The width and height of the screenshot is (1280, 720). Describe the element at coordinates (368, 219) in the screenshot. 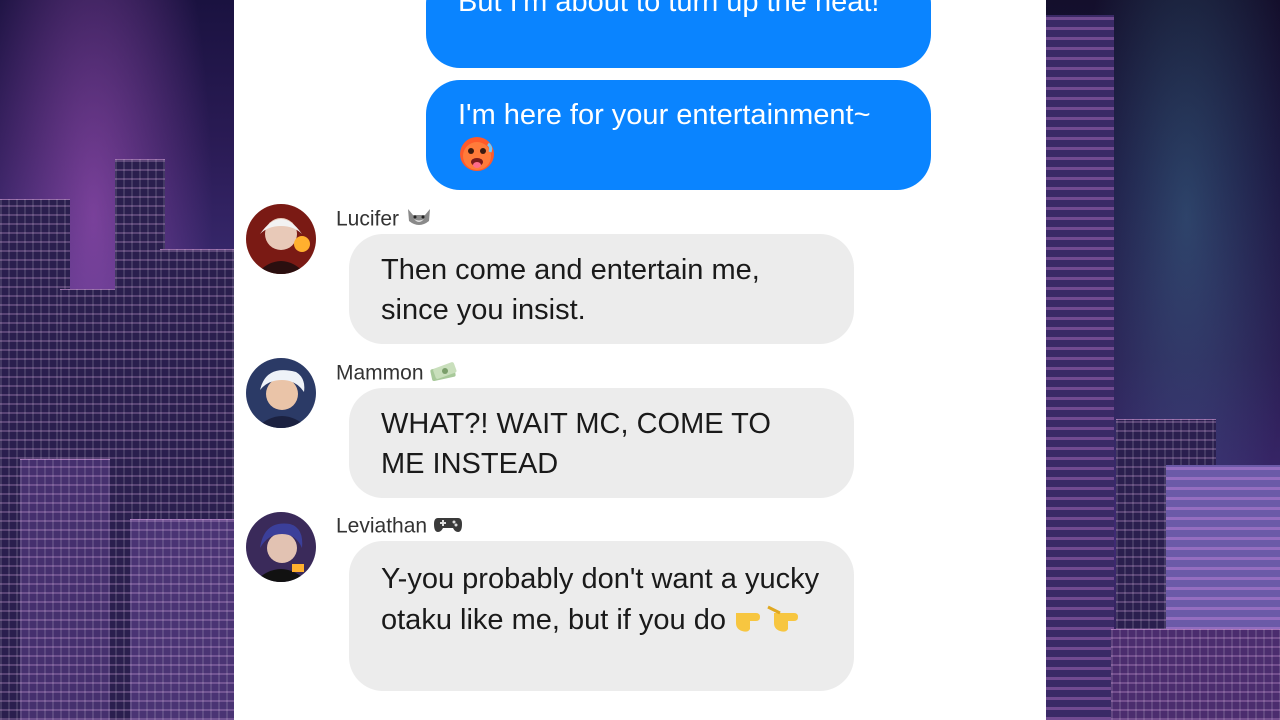

I see `sender-label: Lucifer` at that location.